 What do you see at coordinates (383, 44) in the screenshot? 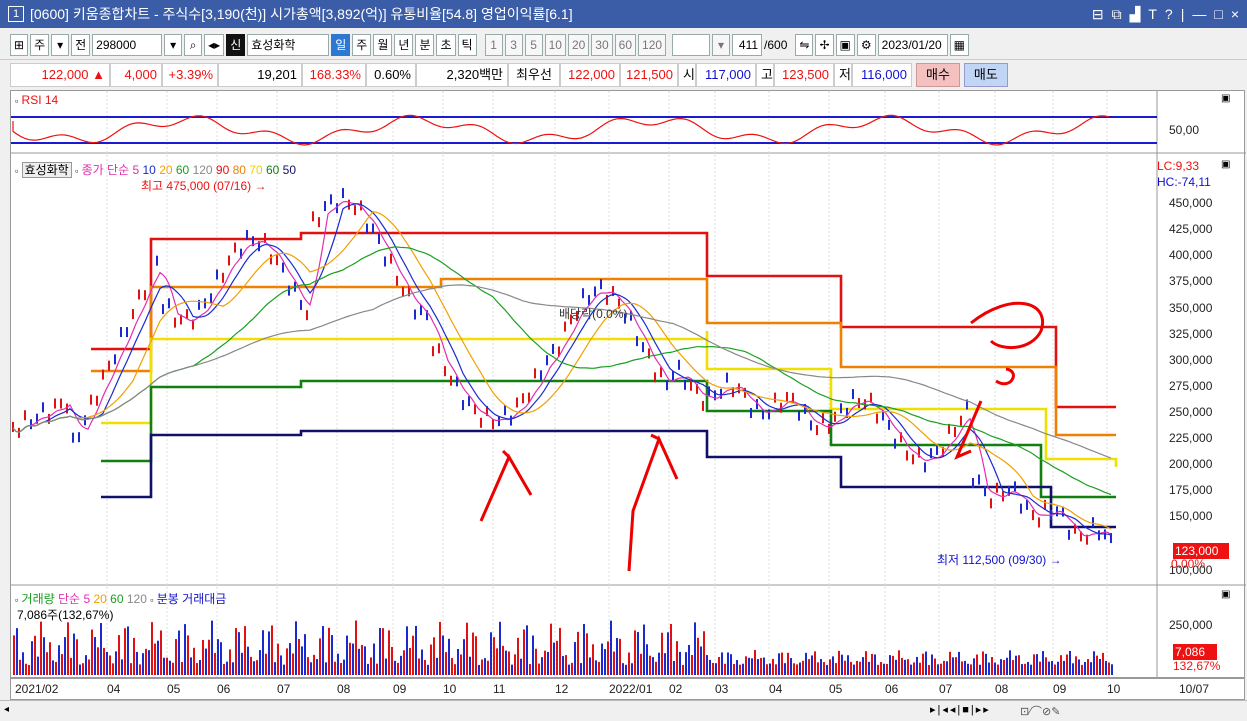
I see `tab-2: 월` at bounding box center [383, 44].